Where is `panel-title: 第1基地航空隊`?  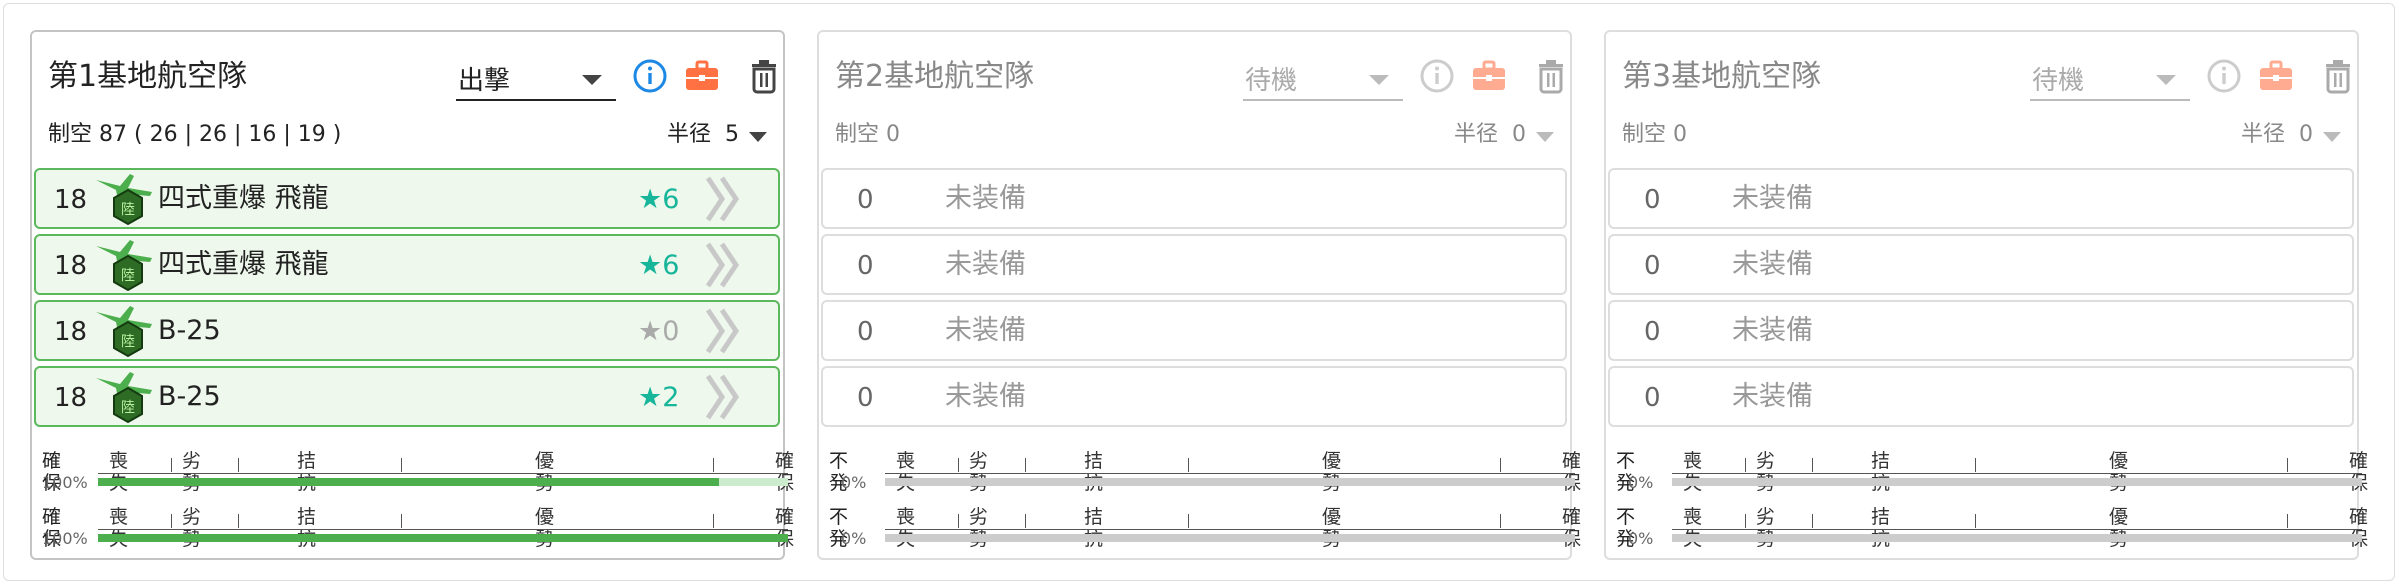
panel-title: 第1基地航空隊 is located at coordinates (148, 76).